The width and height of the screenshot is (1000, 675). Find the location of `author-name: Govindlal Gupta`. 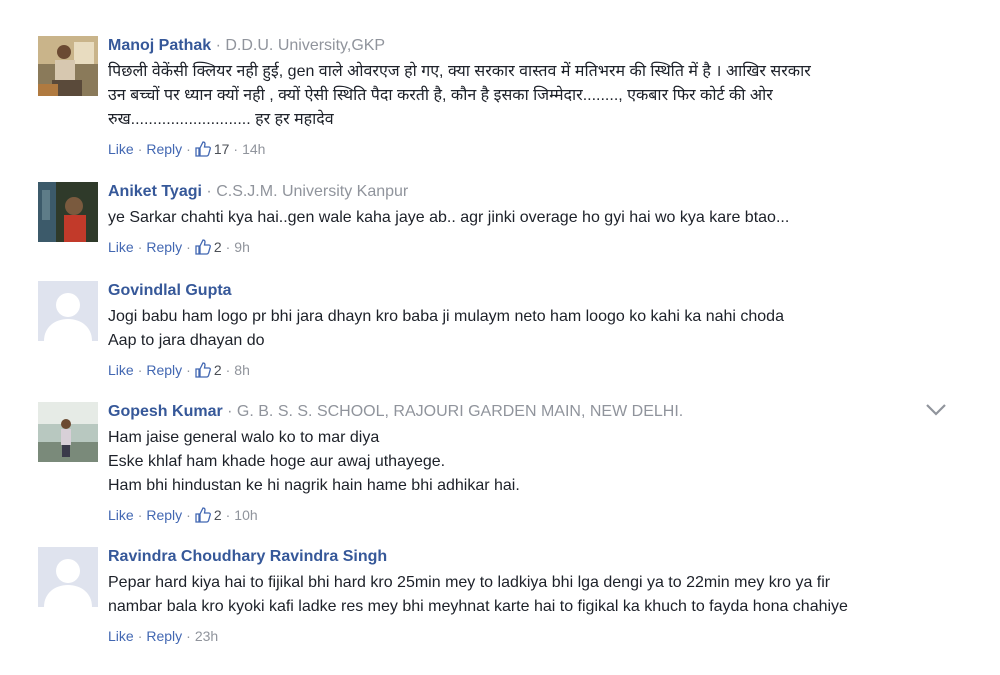

author-name: Govindlal Gupta is located at coordinates (170, 290).